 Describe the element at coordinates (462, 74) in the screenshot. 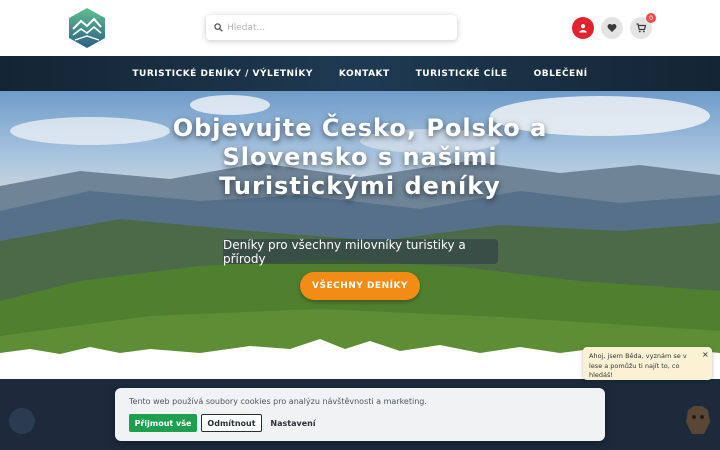

I see `nav-item-destinations: TURISTICKÉ CÍLE` at that location.